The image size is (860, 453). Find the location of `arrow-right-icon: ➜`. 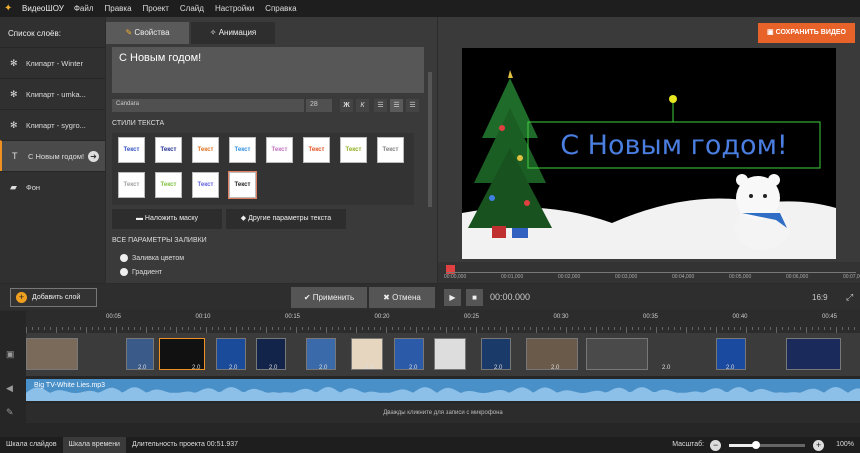

arrow-right-icon: ➜ is located at coordinates (93, 156).